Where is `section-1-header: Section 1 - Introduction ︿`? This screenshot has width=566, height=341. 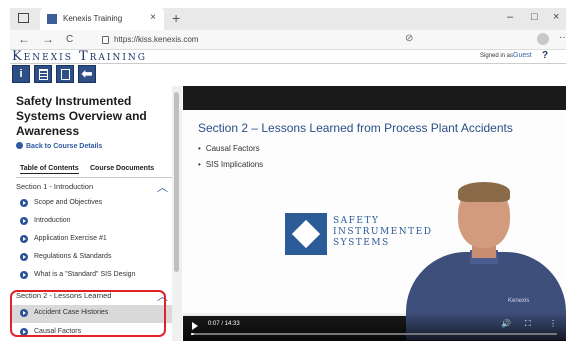
section-1-header: Section 1 - Introduction ︿ is located at coordinates (95, 187).